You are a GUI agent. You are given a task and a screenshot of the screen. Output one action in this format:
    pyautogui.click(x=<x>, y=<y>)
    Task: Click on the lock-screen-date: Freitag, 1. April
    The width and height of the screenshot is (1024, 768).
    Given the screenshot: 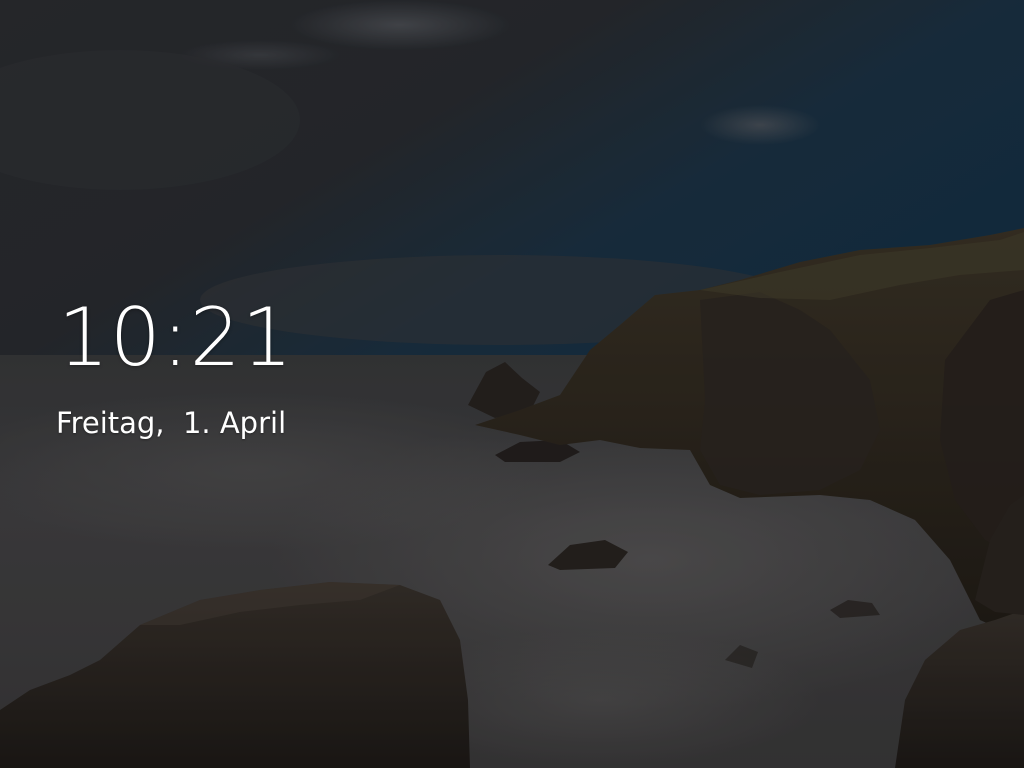 What is the action you would take?
    pyautogui.click(x=171, y=423)
    